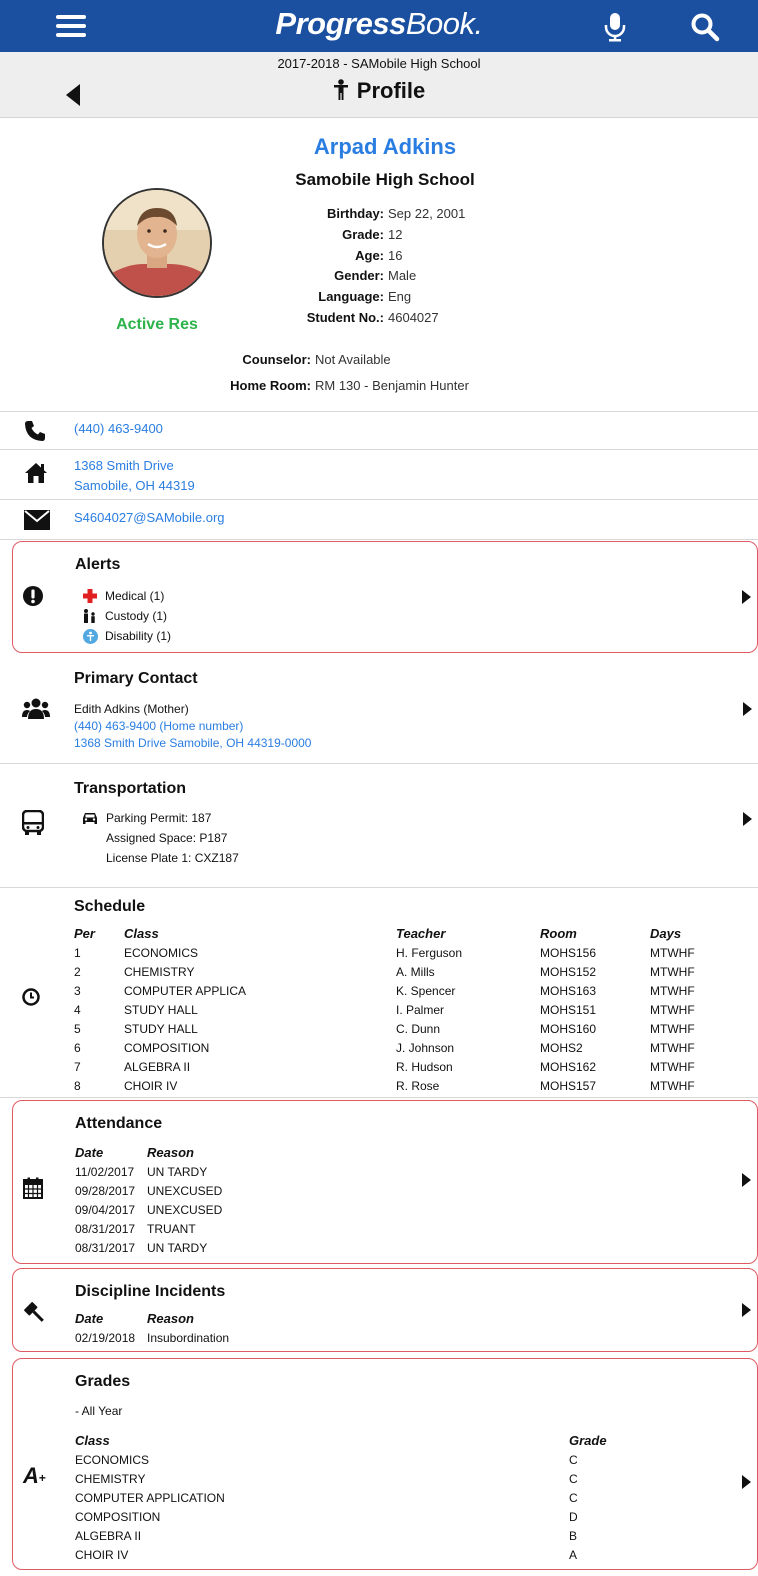 The image size is (758, 1576). What do you see at coordinates (379, 147) in the screenshot?
I see `student-name: Arpad Adkins` at bounding box center [379, 147].